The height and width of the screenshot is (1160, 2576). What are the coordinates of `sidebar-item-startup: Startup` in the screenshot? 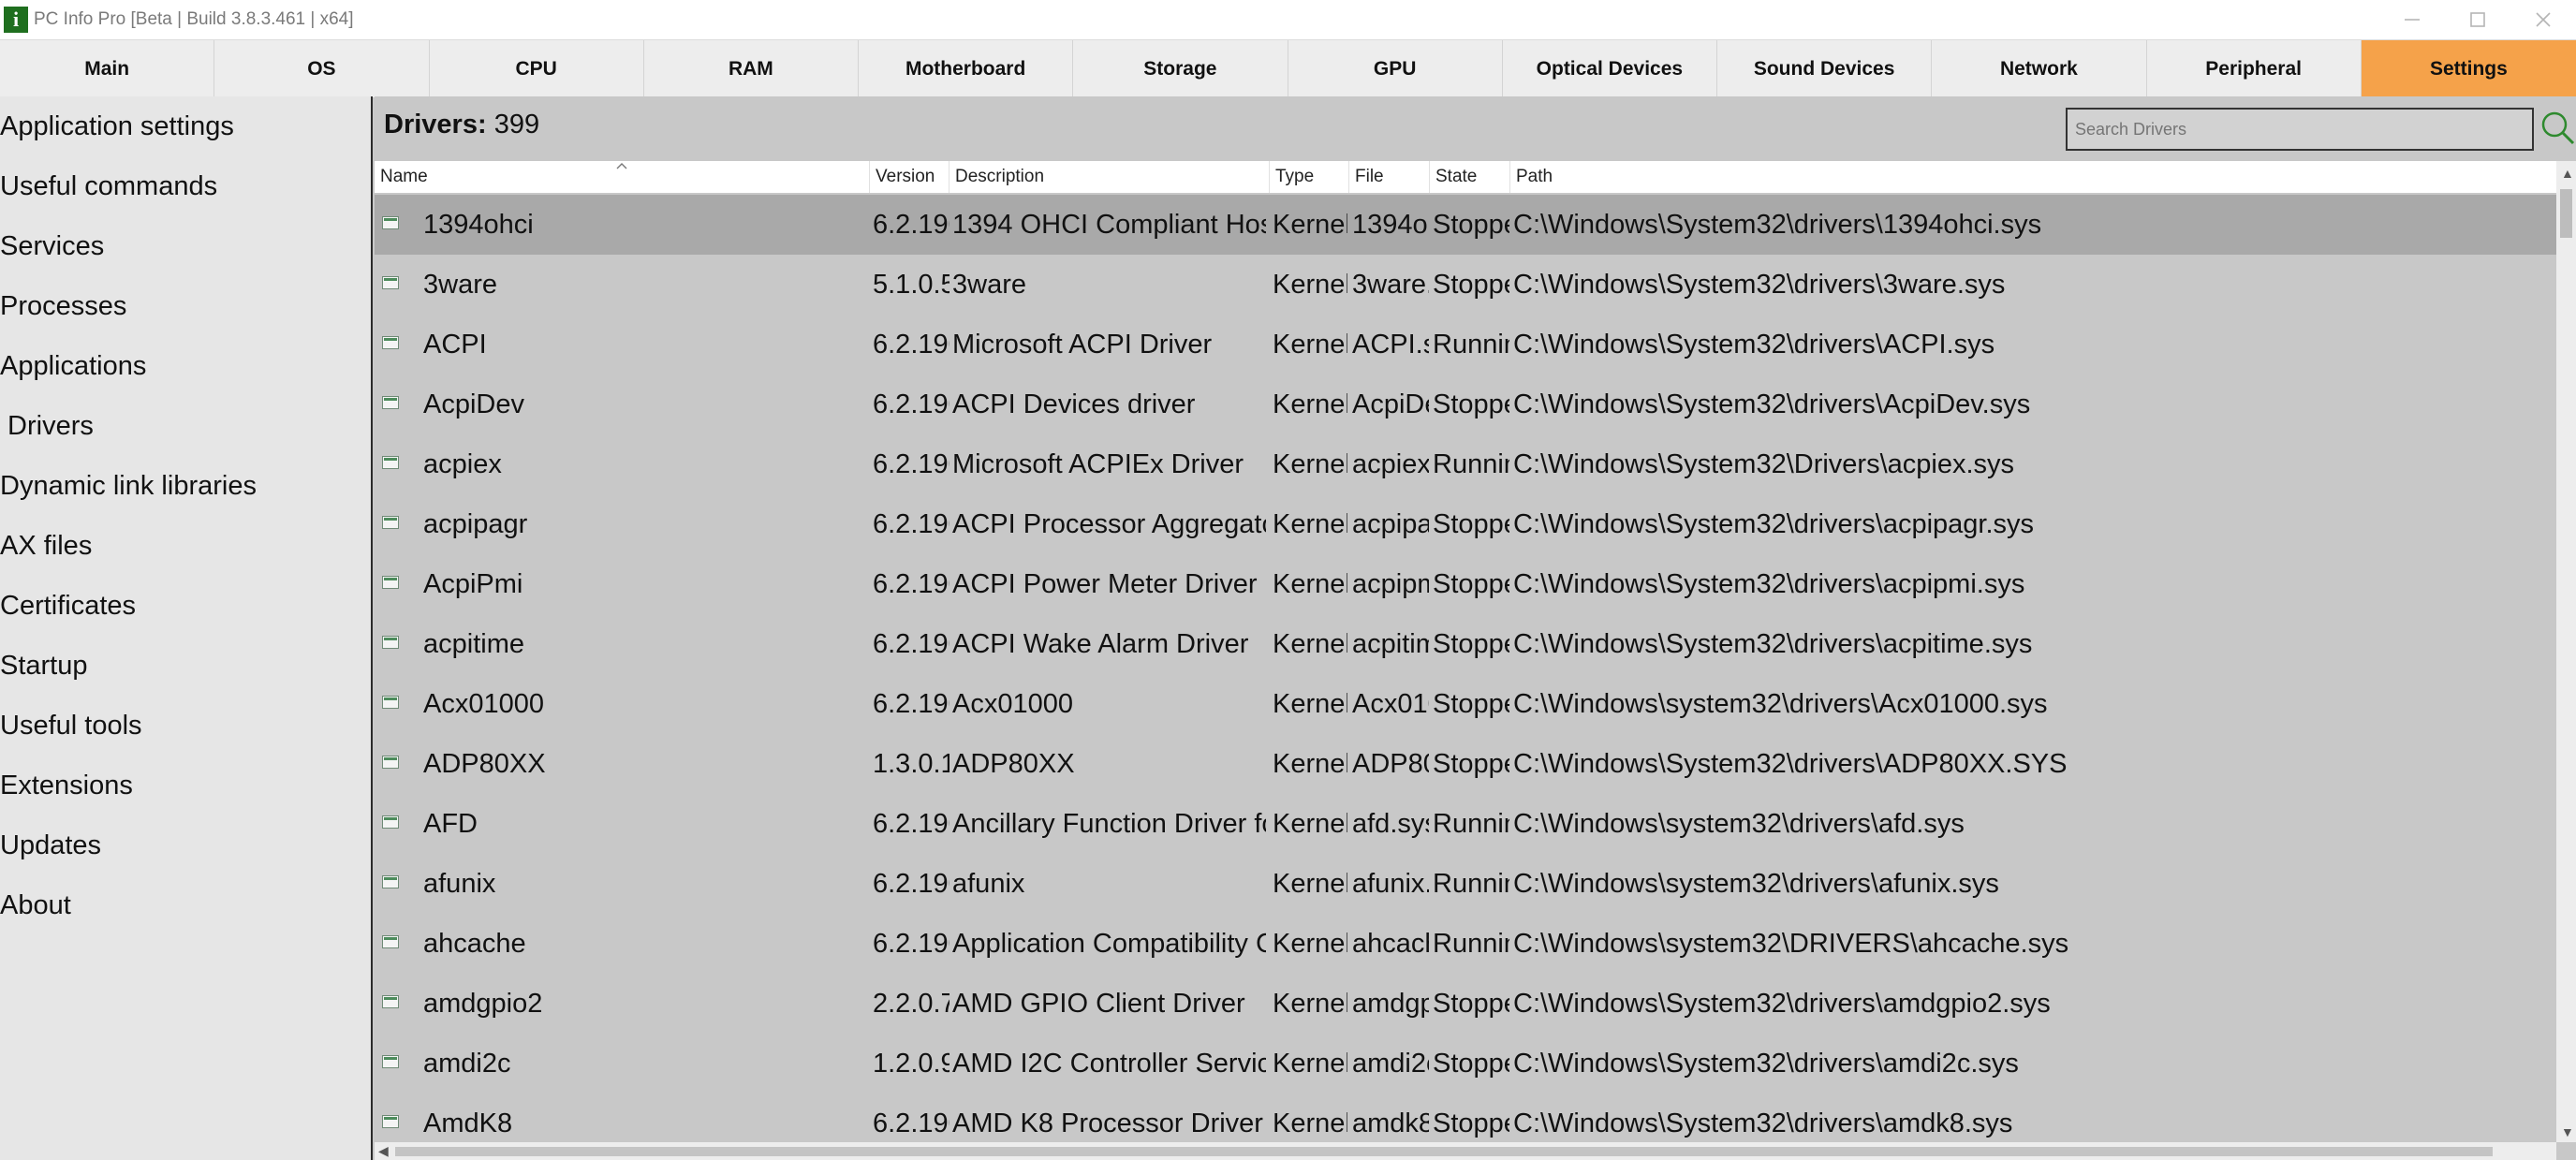 It's located at (44, 666).